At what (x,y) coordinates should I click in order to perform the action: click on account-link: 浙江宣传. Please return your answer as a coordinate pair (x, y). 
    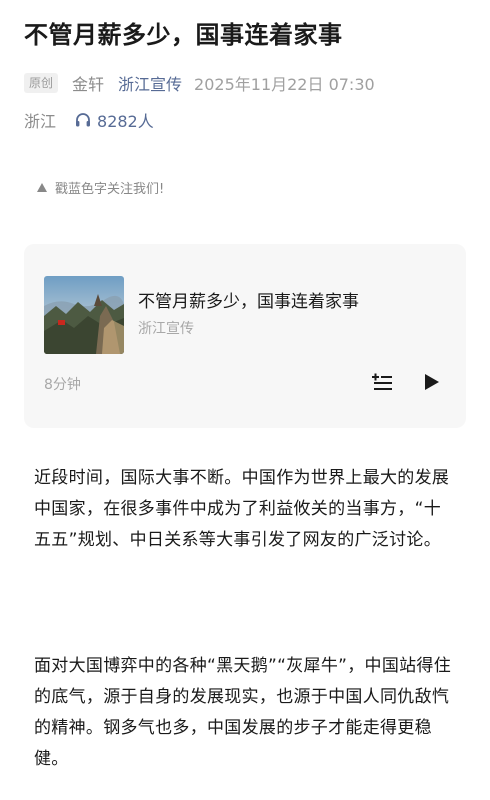
    Looking at the image, I should click on (150, 83).